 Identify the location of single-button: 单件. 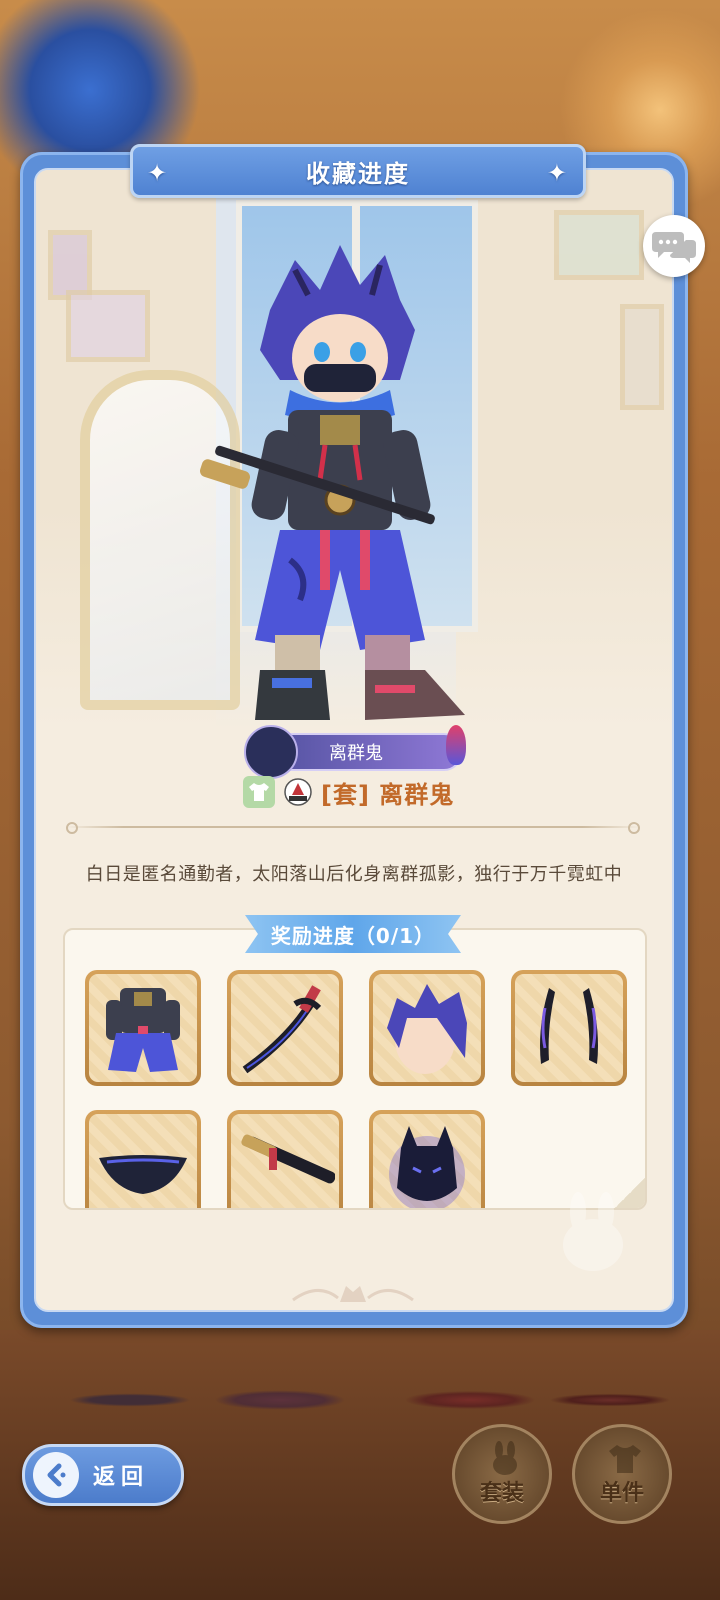
(622, 1474).